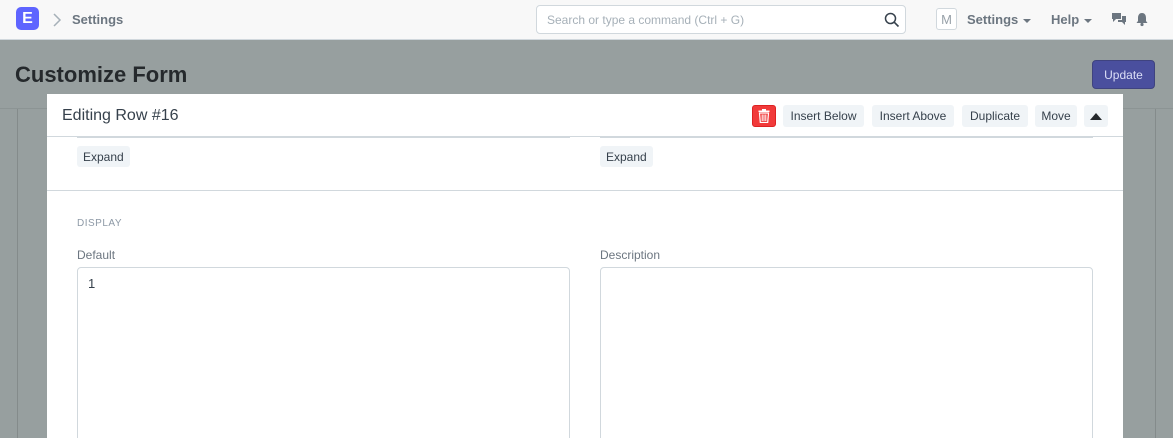 The width and height of the screenshot is (1173, 438). Describe the element at coordinates (626, 156) in the screenshot. I see `expand-button-right: Expand` at that location.